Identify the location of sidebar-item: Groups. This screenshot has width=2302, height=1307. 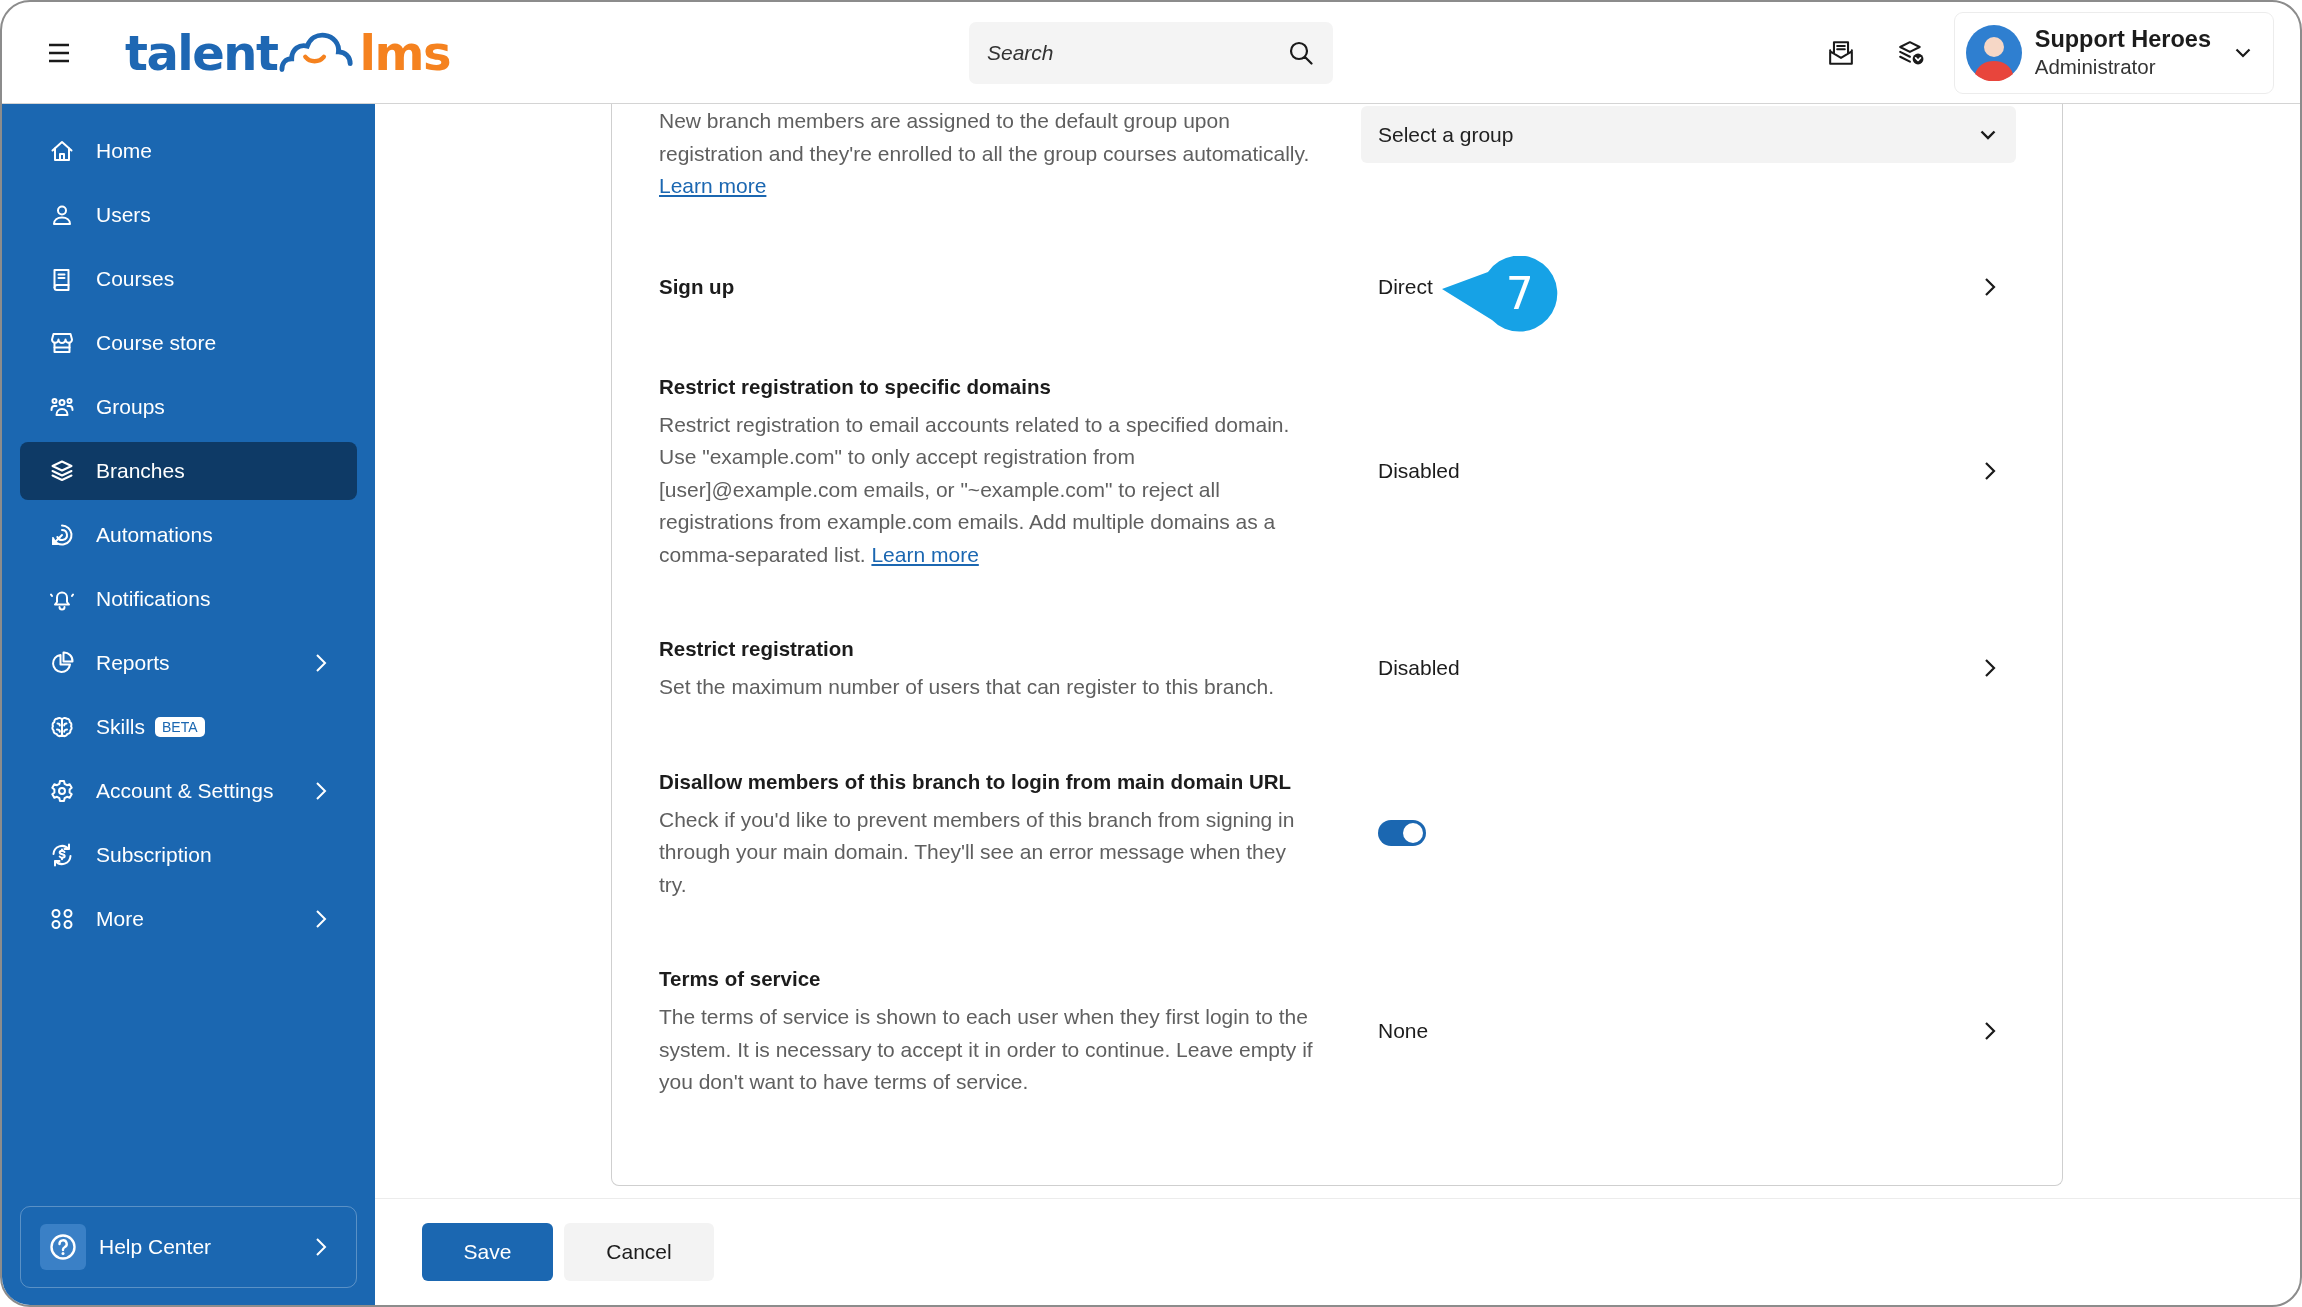
(188, 407).